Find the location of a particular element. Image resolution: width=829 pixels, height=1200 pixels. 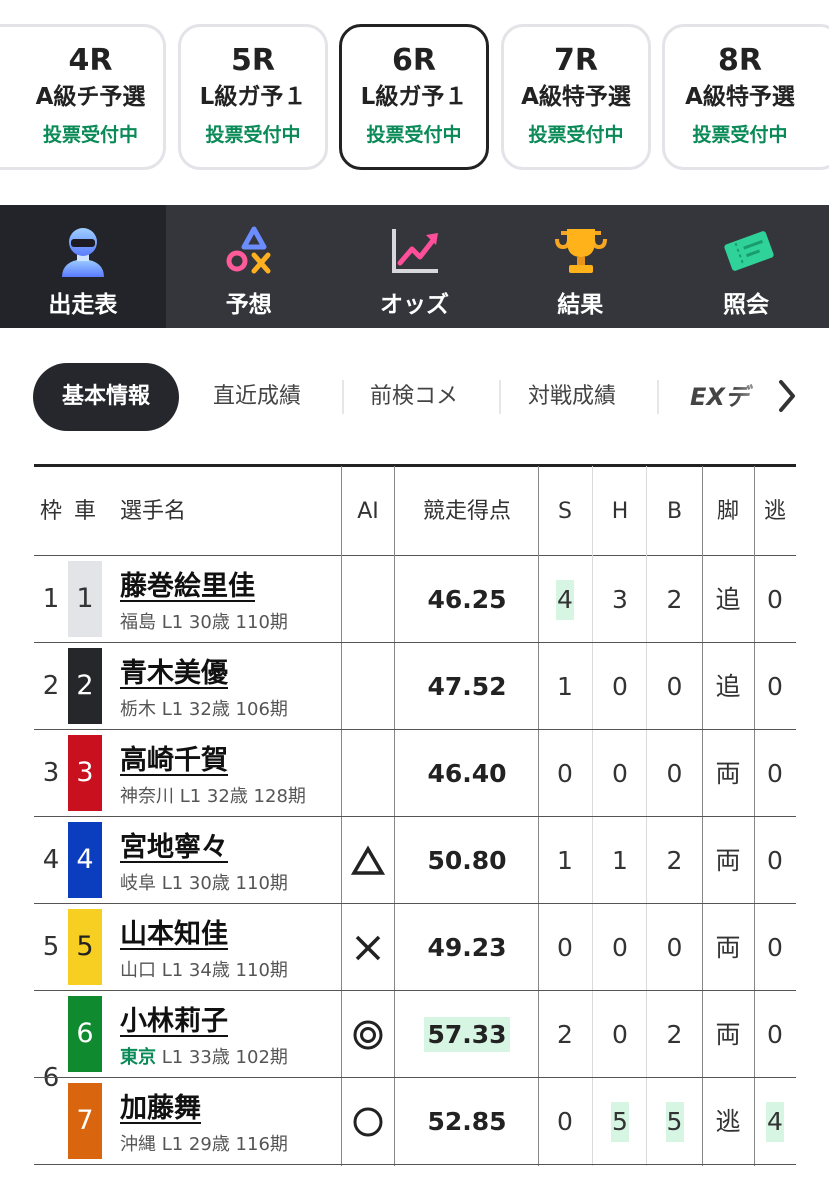

points-value: 46.40 is located at coordinates (467, 773).